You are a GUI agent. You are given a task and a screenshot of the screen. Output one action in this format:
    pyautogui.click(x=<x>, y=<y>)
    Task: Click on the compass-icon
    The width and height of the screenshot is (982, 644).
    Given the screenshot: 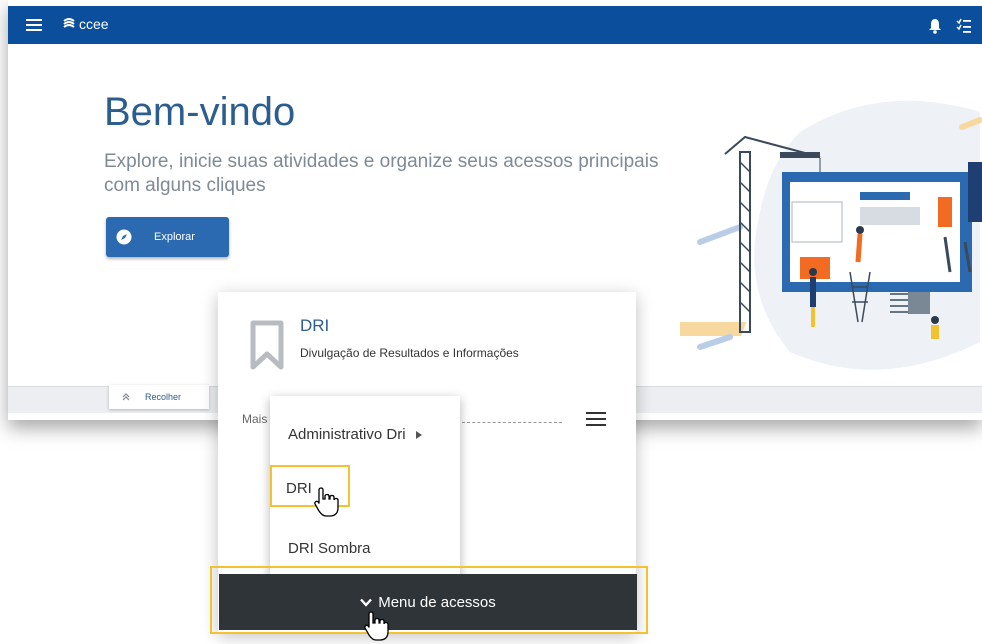 What is the action you would take?
    pyautogui.click(x=124, y=237)
    